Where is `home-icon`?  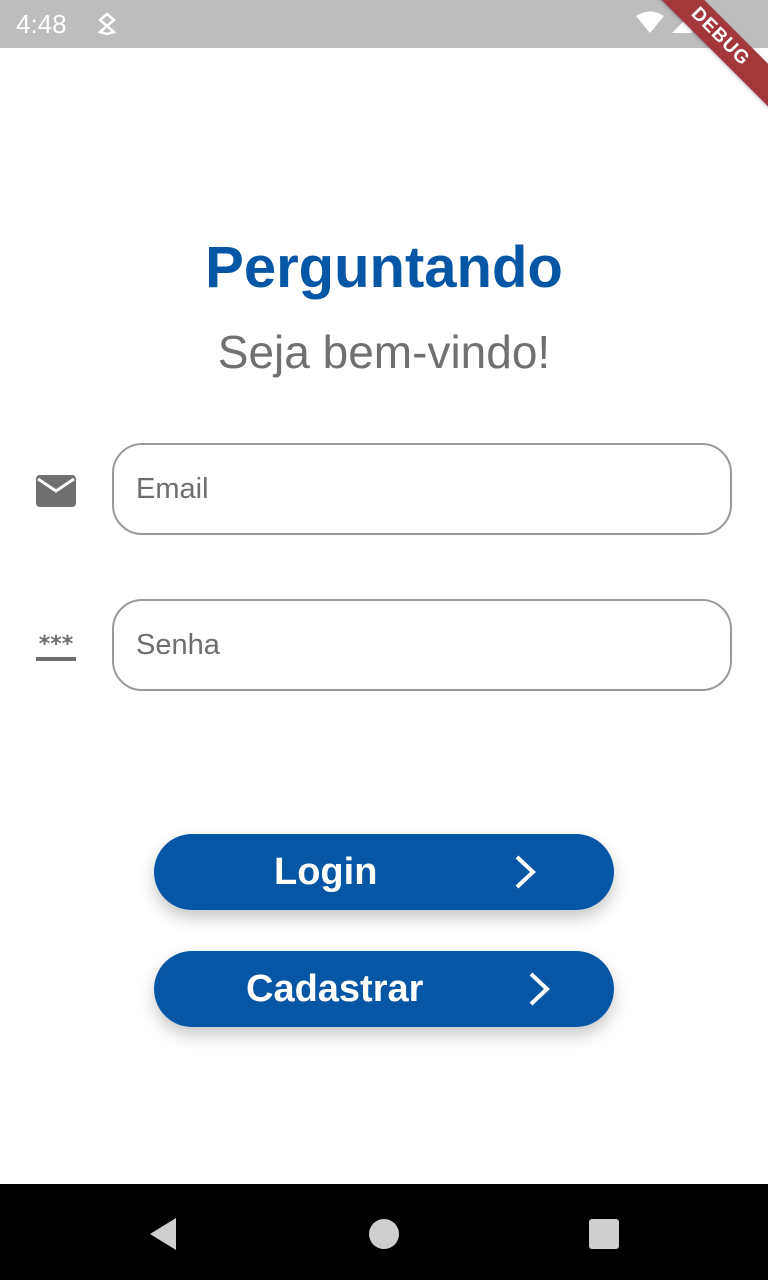
home-icon is located at coordinates (384, 1234).